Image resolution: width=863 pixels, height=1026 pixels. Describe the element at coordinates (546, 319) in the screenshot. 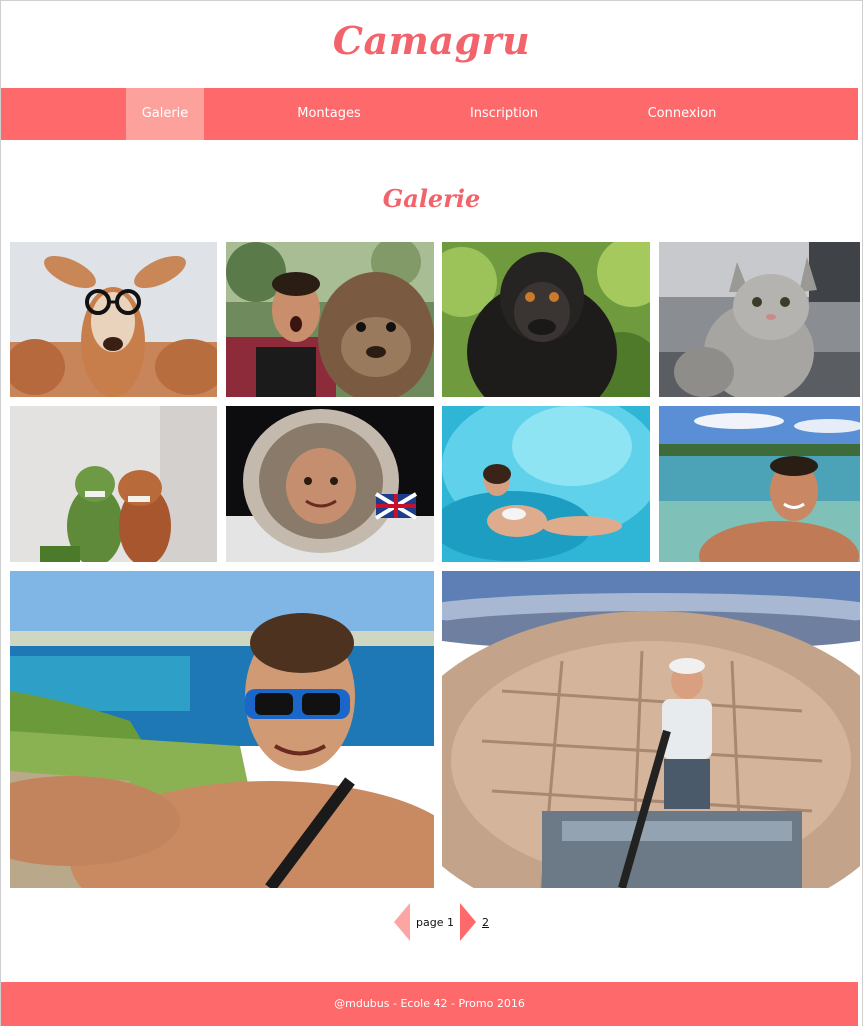

I see `gallery-photo-macaque` at that location.